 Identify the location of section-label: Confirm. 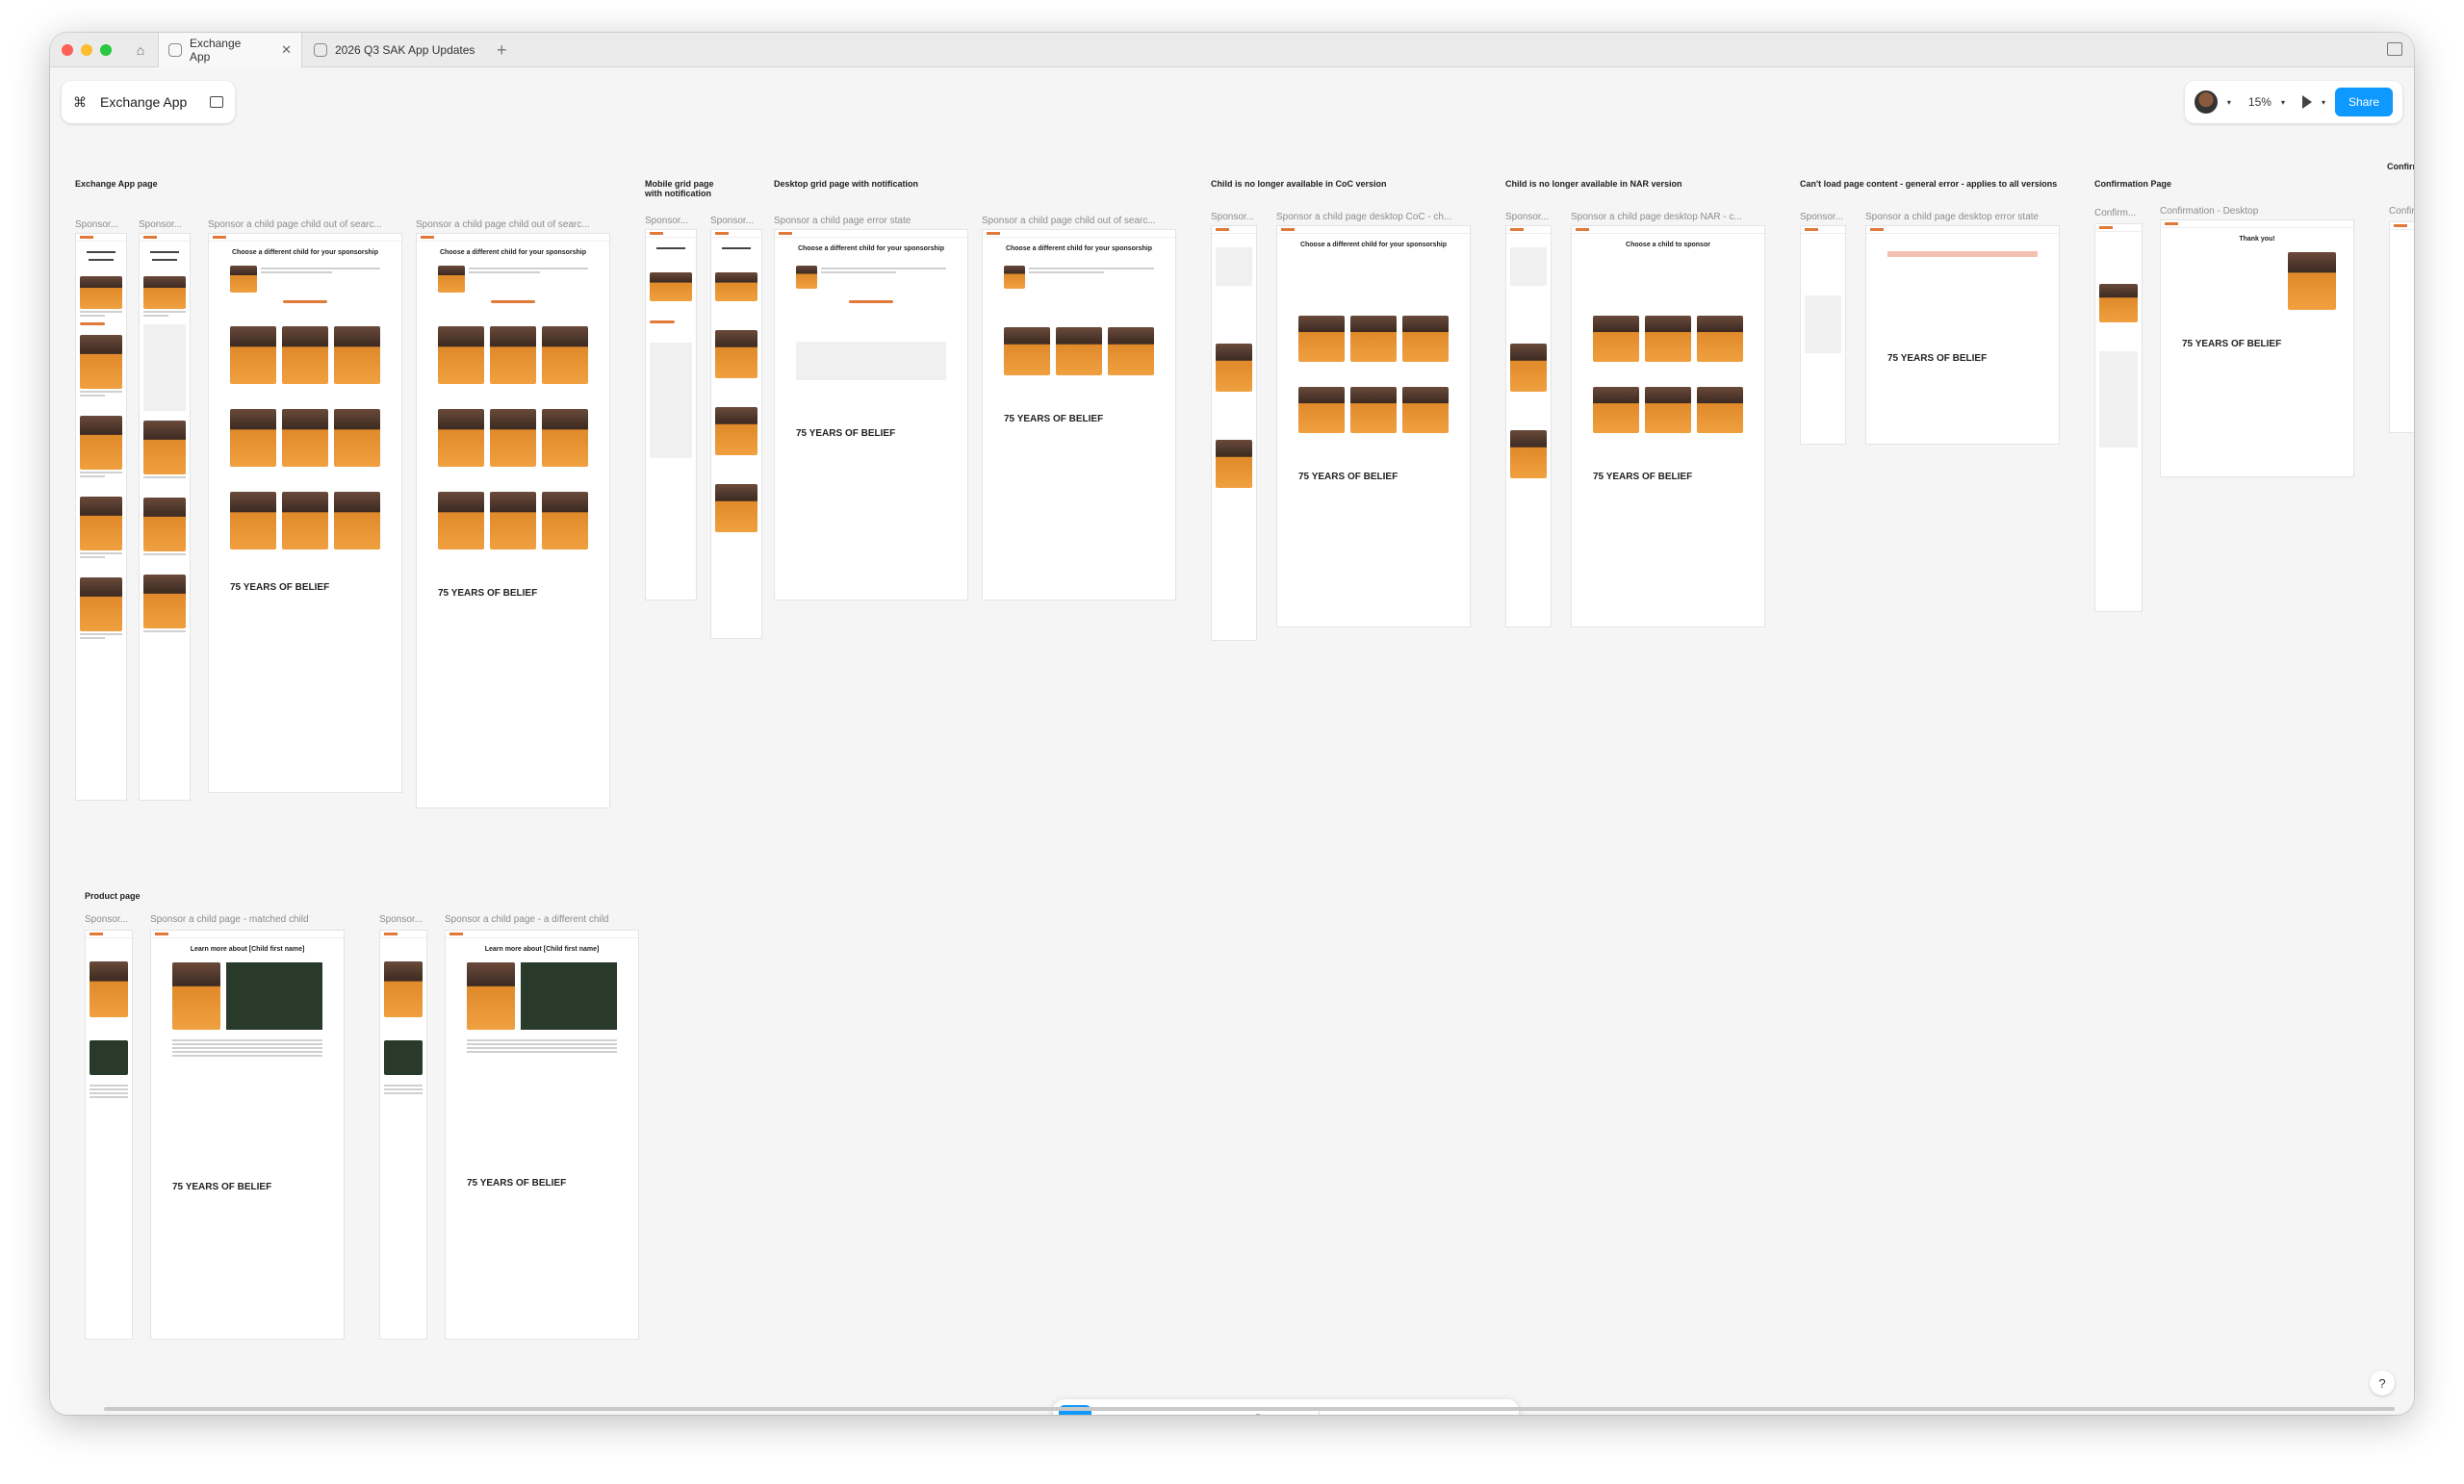
(2400, 166).